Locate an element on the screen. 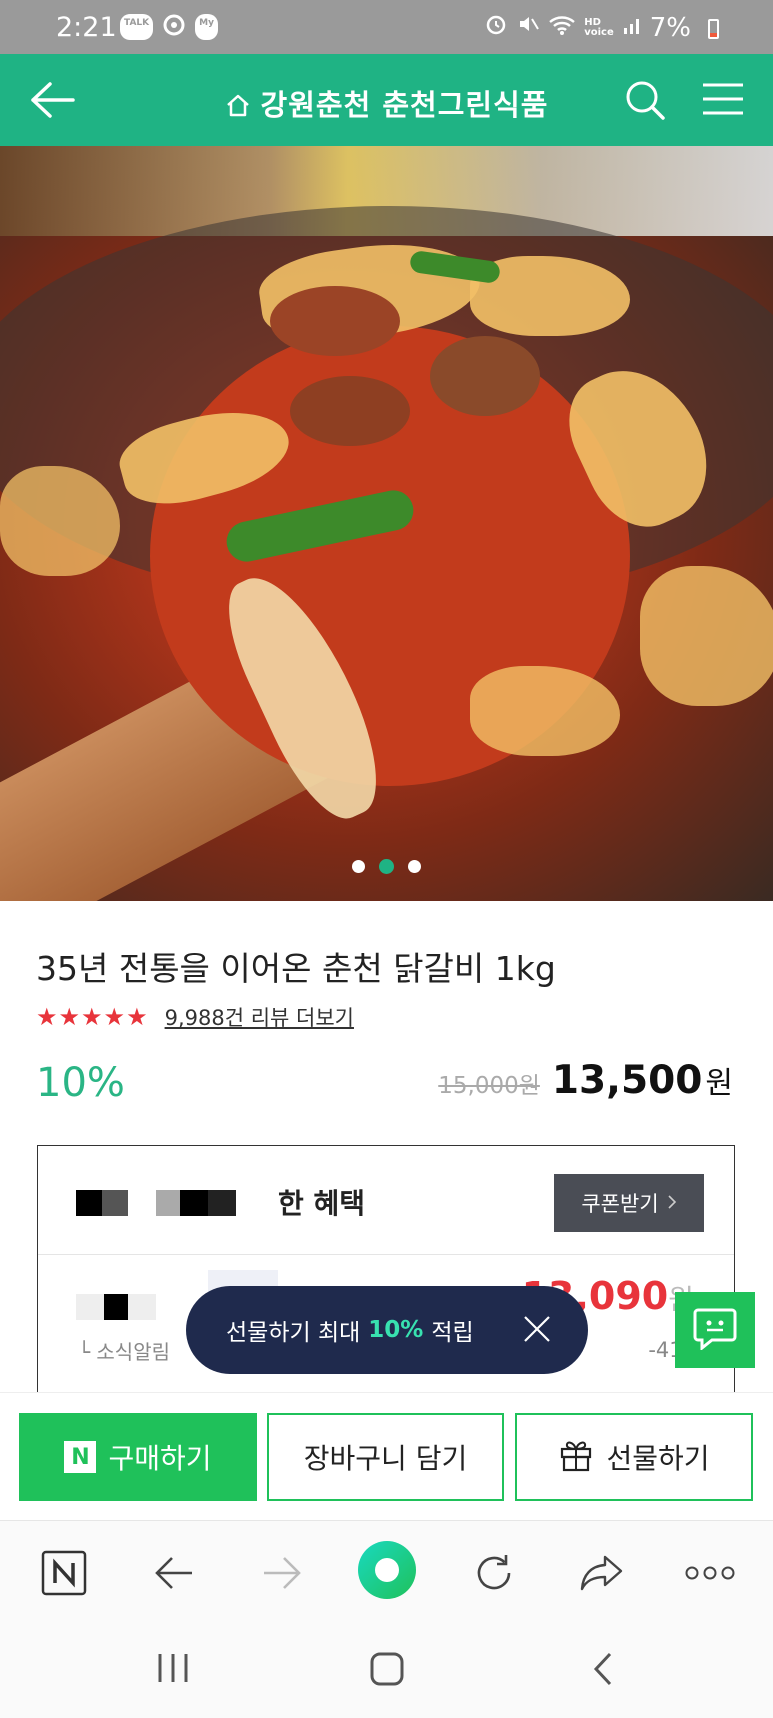 The image size is (773, 1718). chevron-right-icon is located at coordinates (672, 1203).